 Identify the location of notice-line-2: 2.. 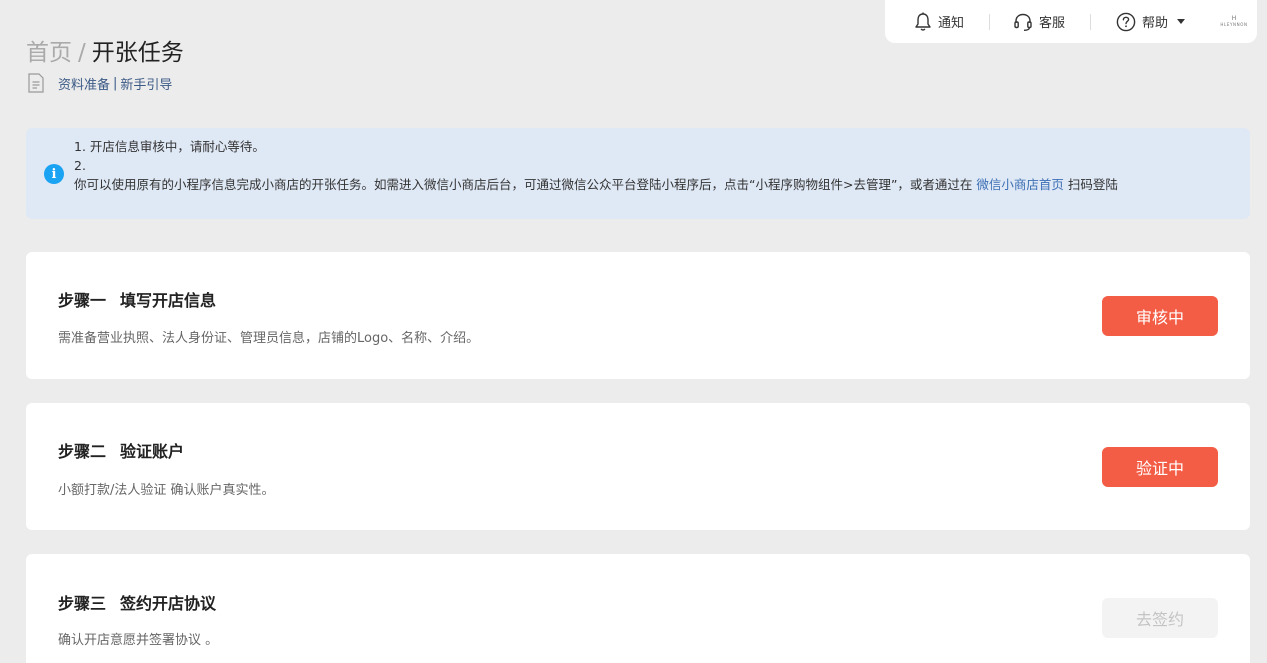
(80, 165).